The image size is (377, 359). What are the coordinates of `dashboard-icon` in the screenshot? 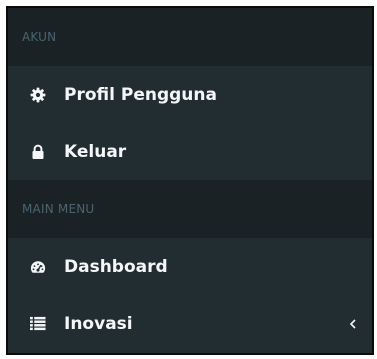 It's located at (38, 267).